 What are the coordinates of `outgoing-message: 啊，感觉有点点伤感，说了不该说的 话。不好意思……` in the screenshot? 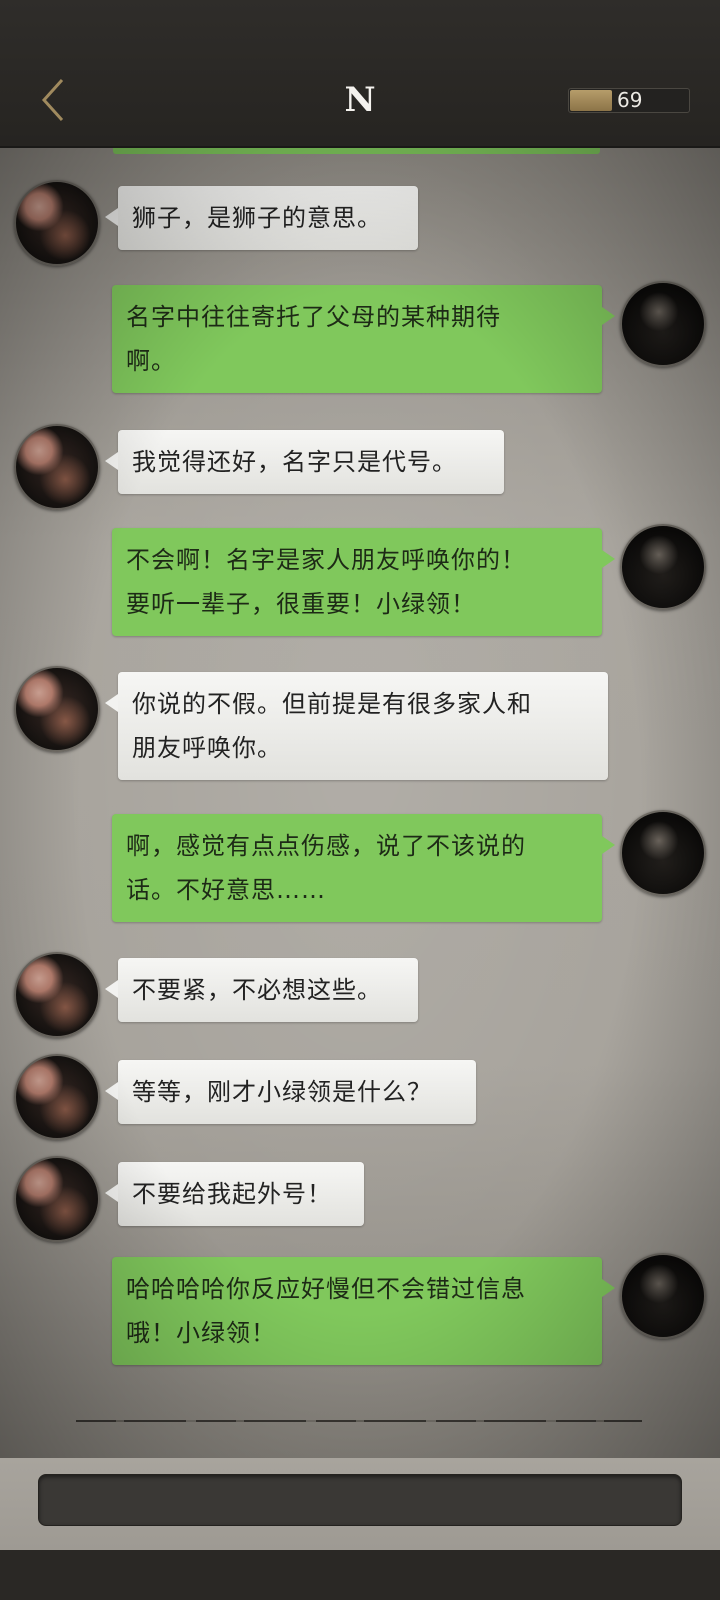 It's located at (363, 868).